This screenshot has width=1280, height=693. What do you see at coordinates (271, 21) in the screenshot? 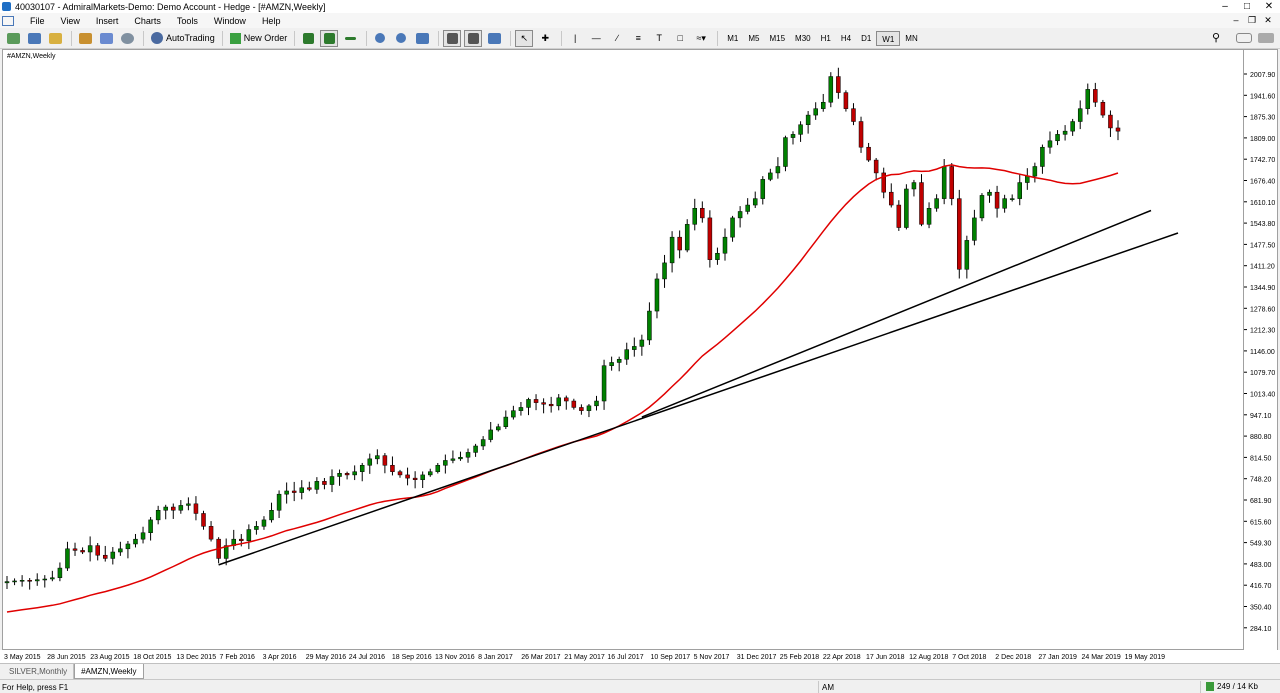
I see `menu-help: Help` at bounding box center [271, 21].